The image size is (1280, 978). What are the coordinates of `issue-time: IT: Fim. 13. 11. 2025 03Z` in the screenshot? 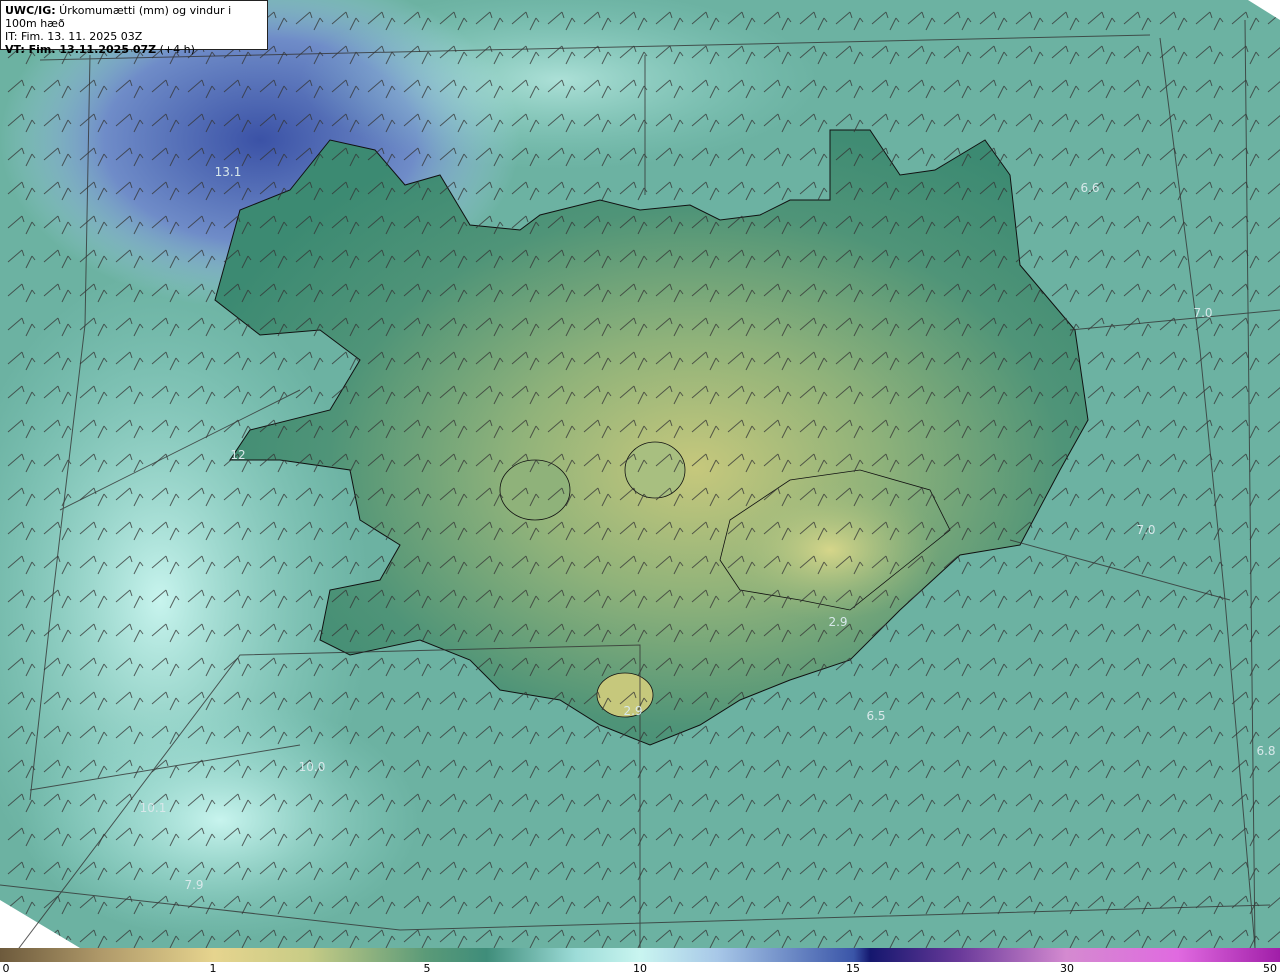 It's located at (74, 36).